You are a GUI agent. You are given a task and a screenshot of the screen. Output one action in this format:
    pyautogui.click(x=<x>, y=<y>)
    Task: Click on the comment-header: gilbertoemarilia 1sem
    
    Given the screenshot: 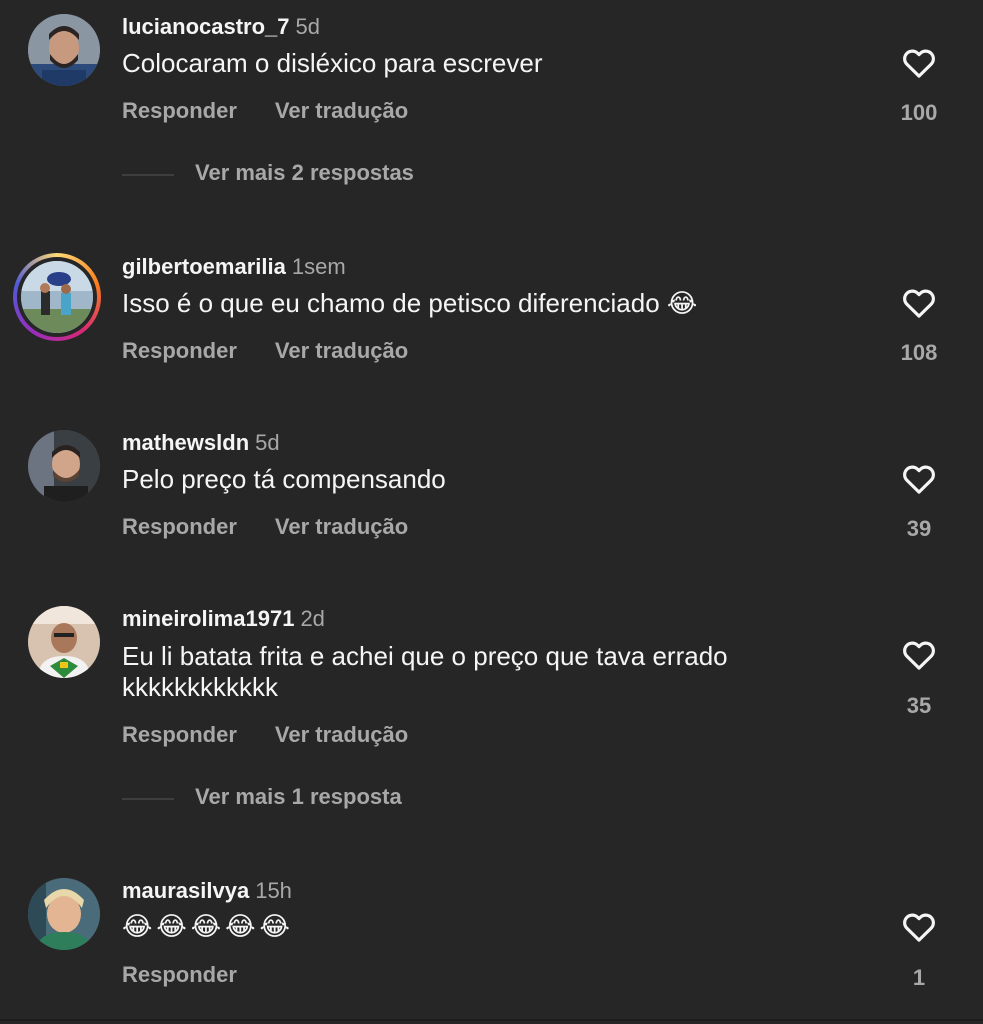 What is the action you would take?
    pyautogui.click(x=234, y=267)
    